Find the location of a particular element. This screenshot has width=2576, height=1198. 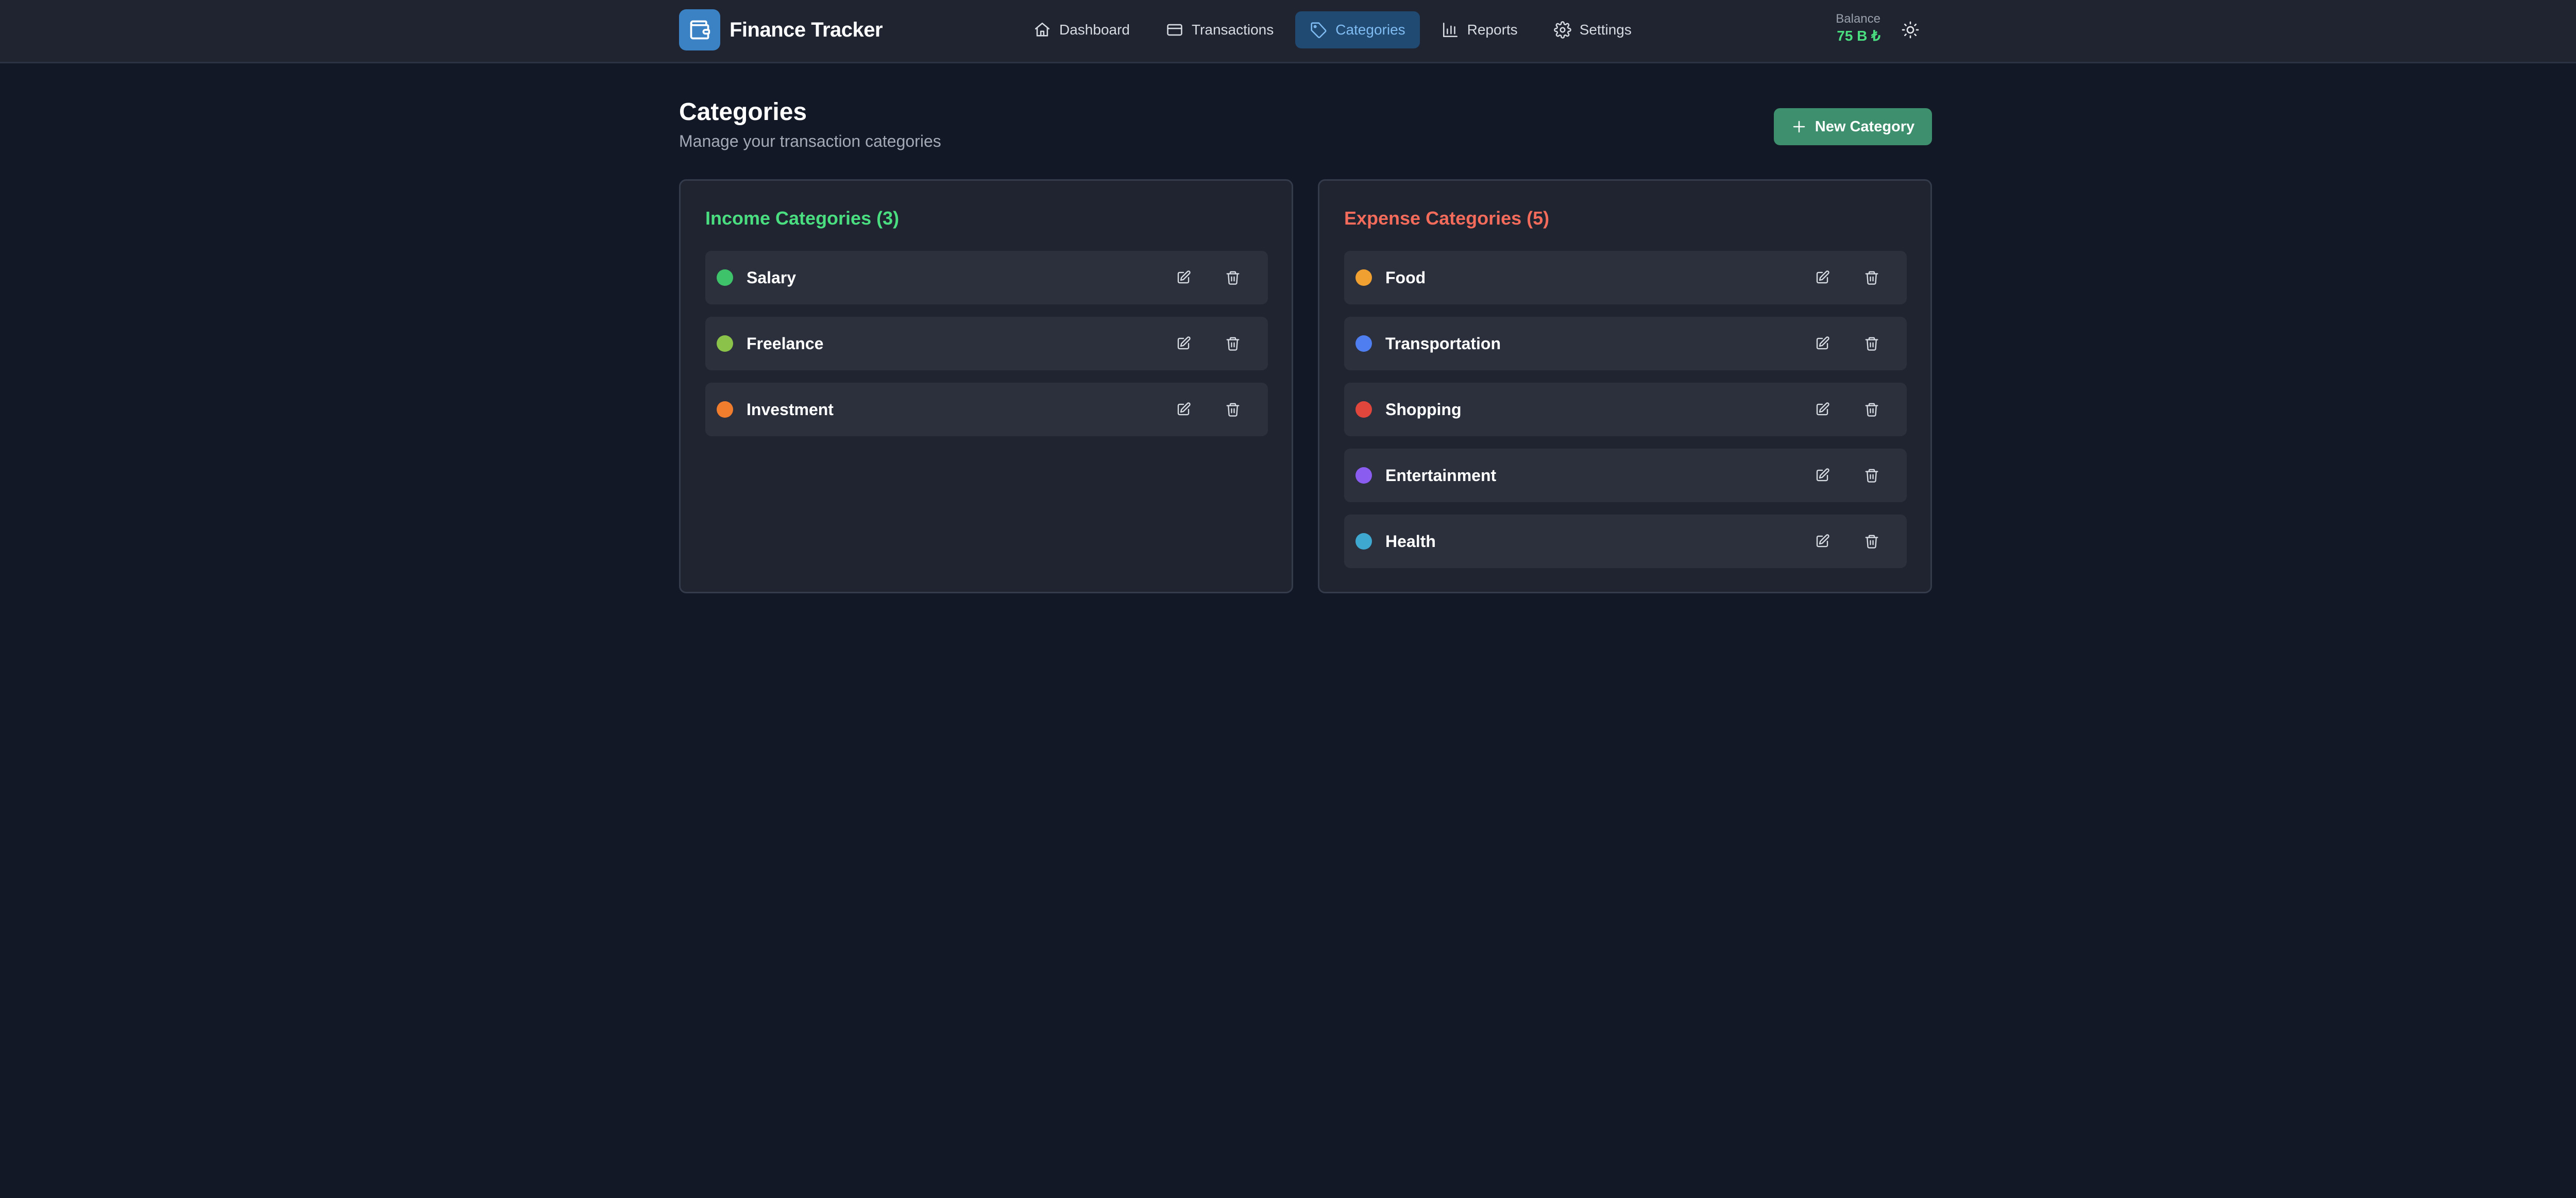

app-title: Finance Tracker is located at coordinates (806, 30).